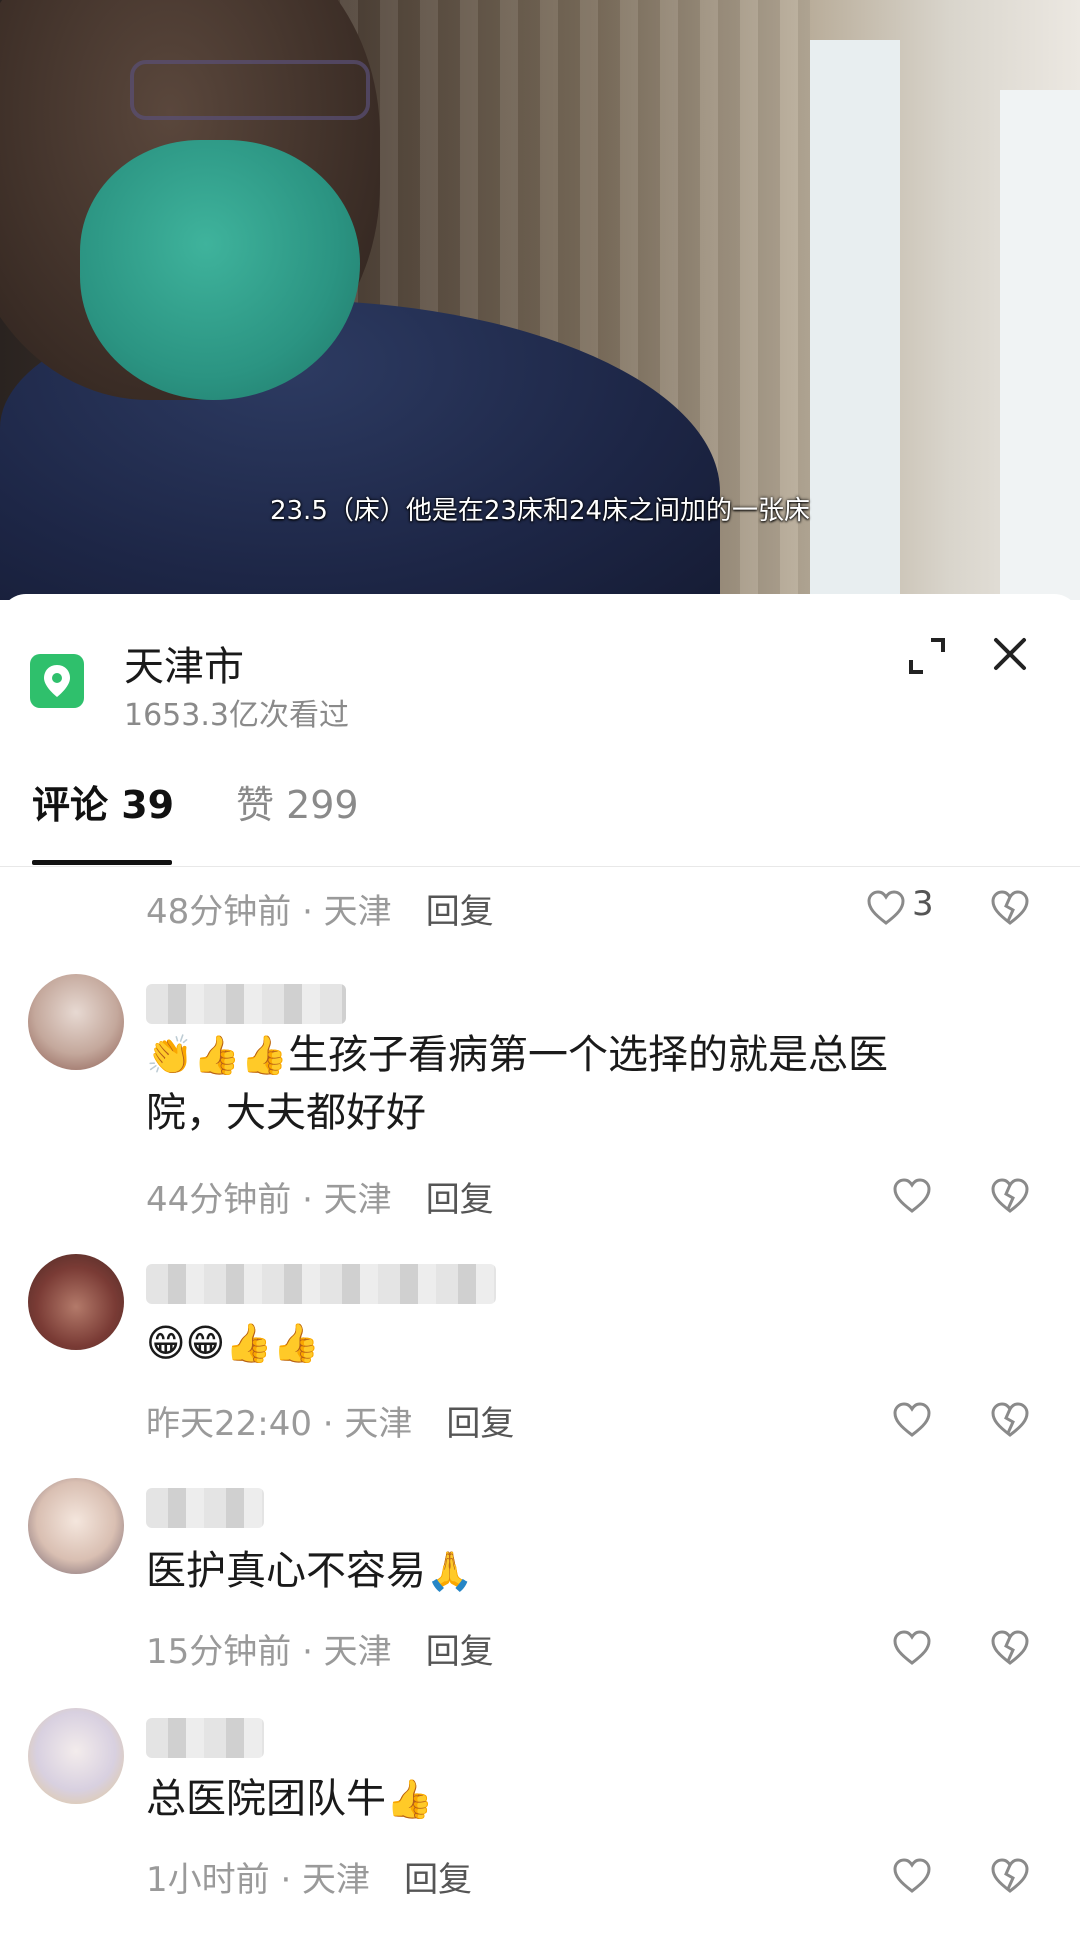 Image resolution: width=1080 pixels, height=1935 pixels. I want to click on comment-time: 昨天22:40 · 天津, so click(279, 1424).